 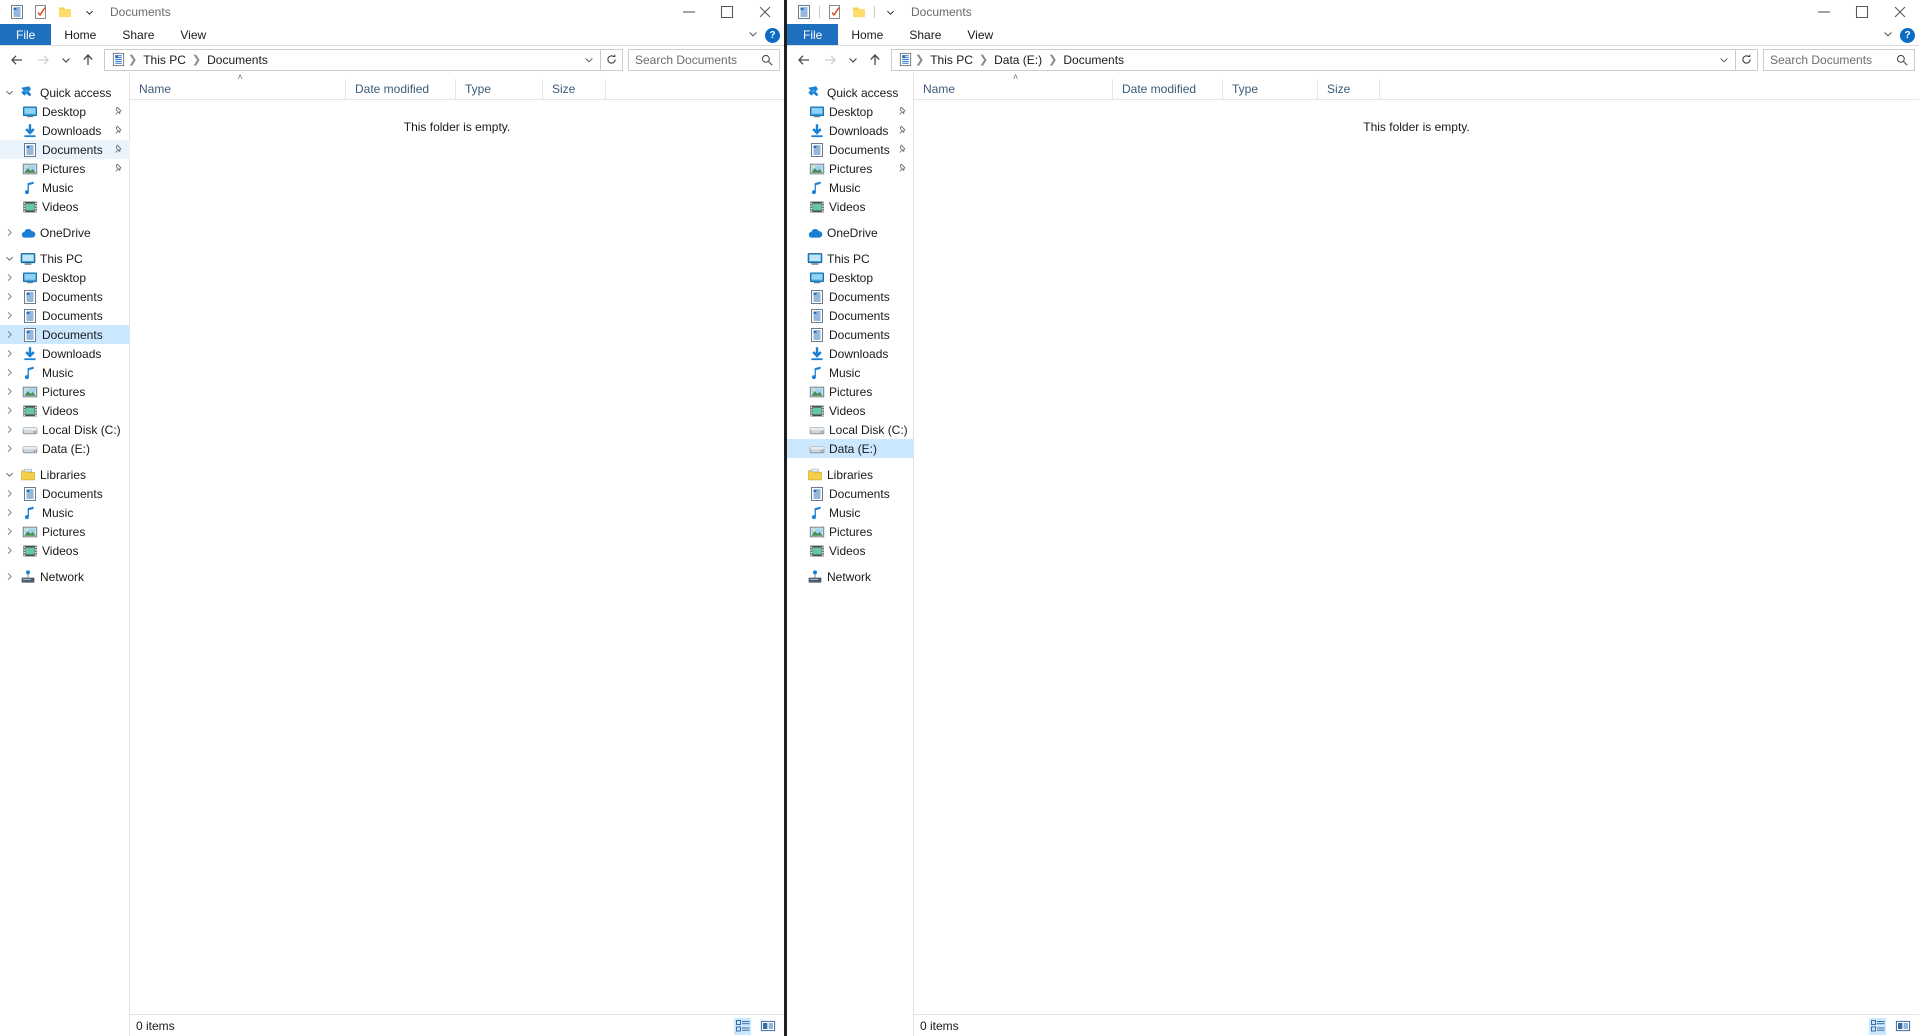 I want to click on address-dropdown-button, so click(x=589, y=60).